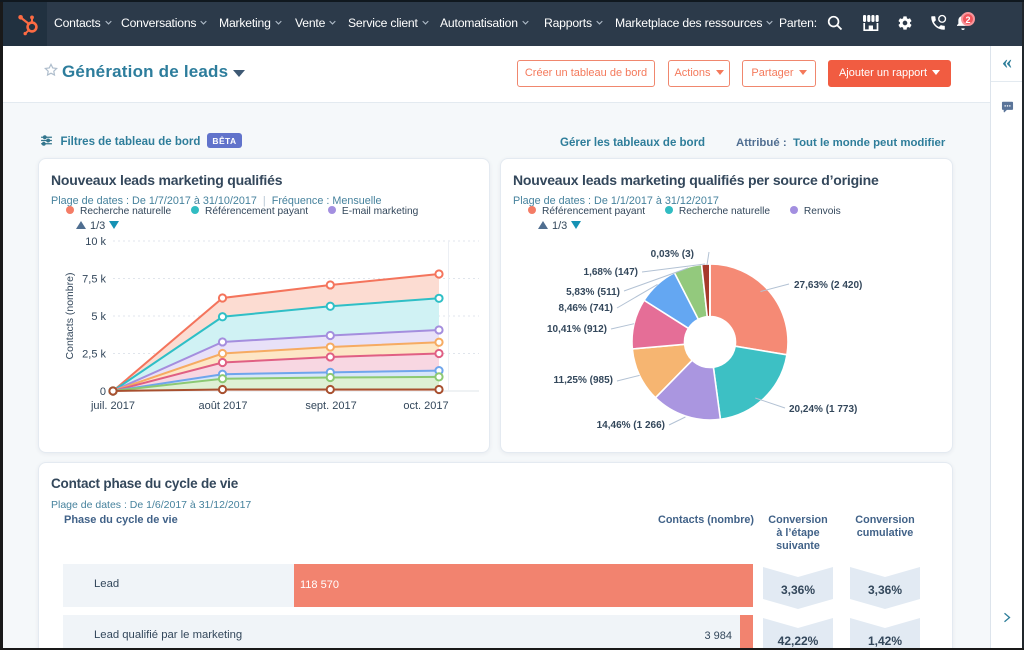 The image size is (1024, 650). I want to click on svg-text: 14,46% (1 266), so click(631, 425).